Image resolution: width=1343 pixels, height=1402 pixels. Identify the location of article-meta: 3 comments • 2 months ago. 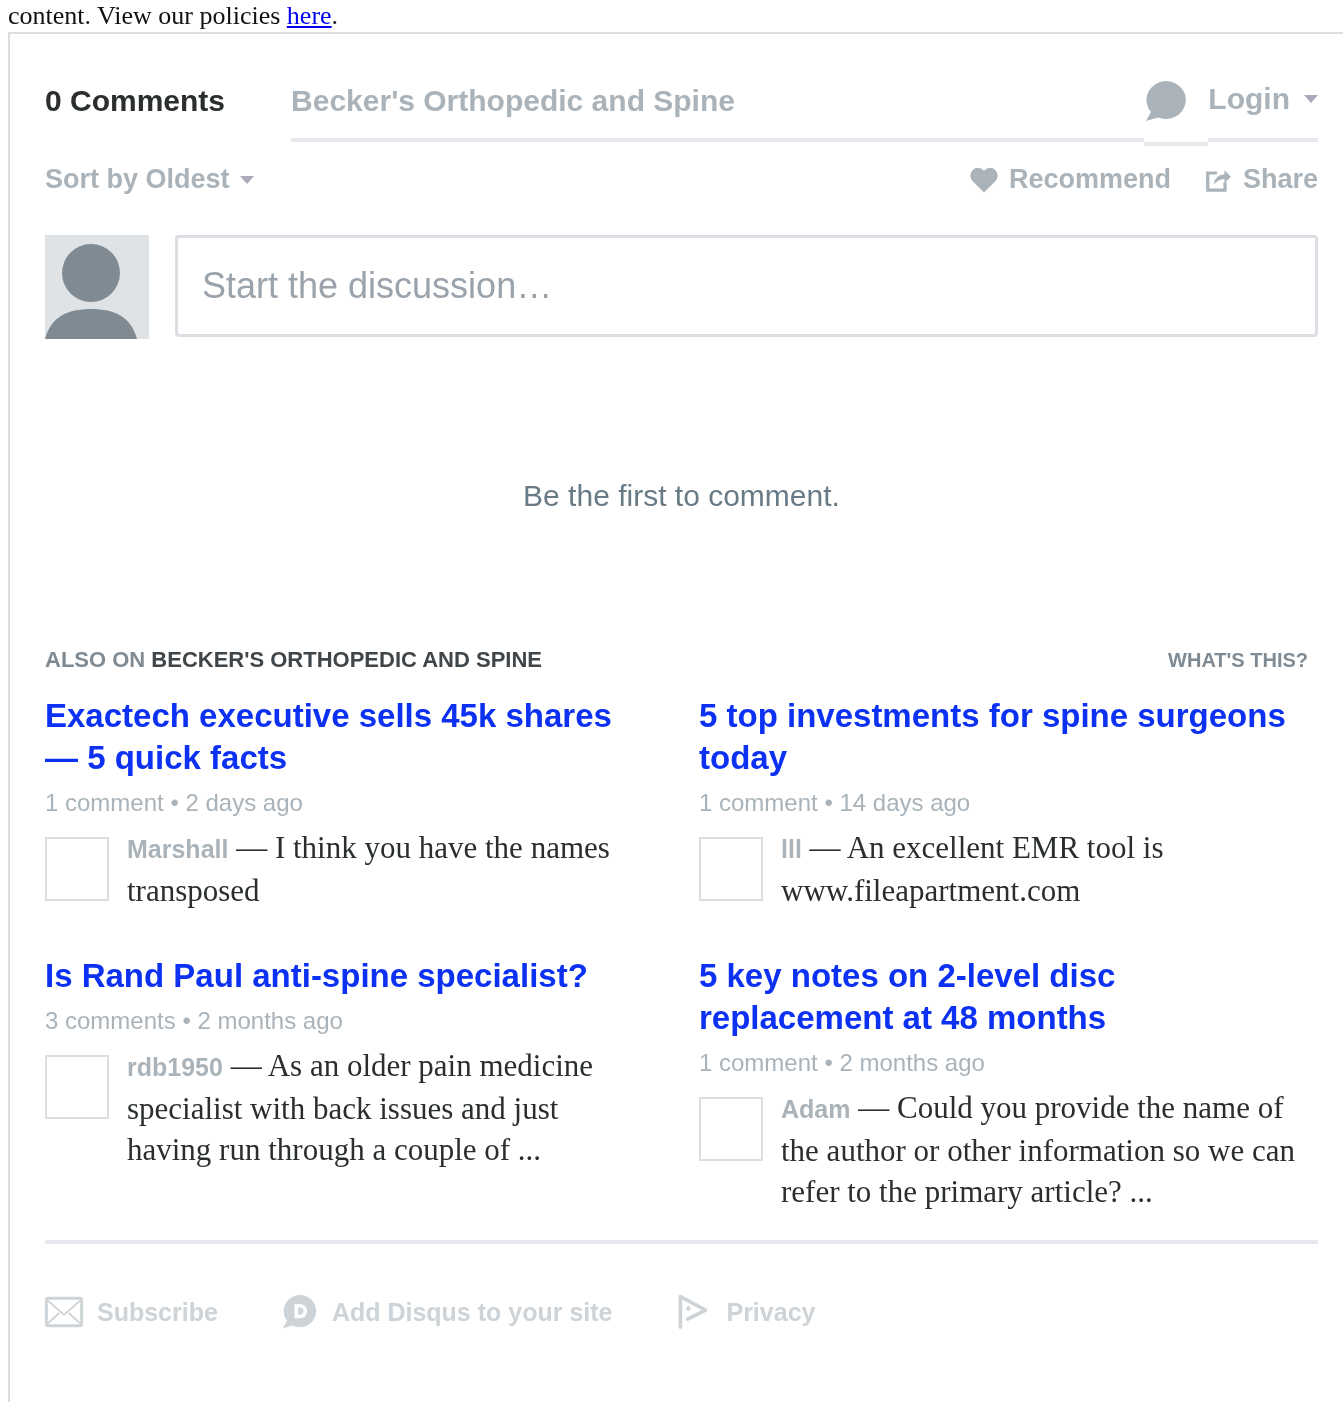
(194, 1021).